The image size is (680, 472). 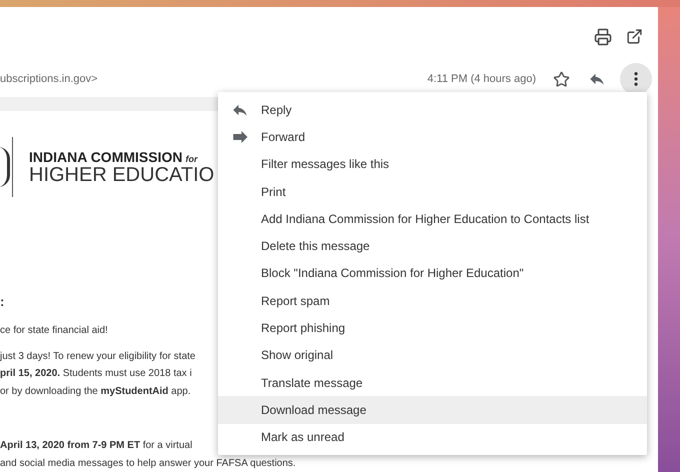 I want to click on menu-item: Filter messages like this, so click(x=432, y=164).